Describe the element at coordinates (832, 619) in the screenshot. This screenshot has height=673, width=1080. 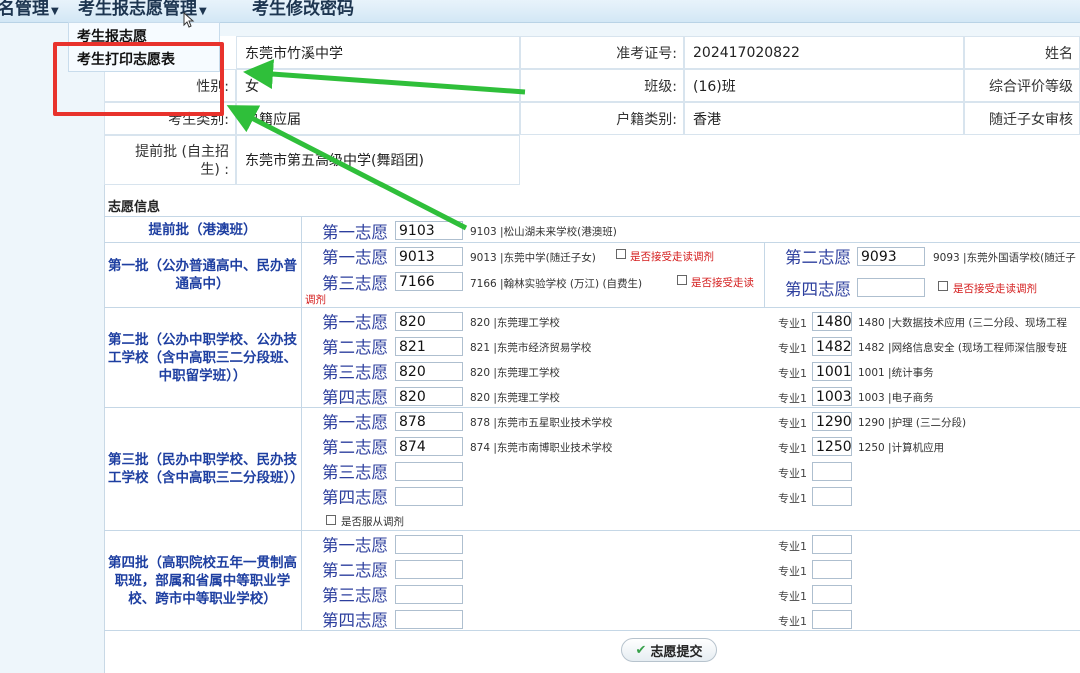
I see `b4-choice-4-major-input` at that location.